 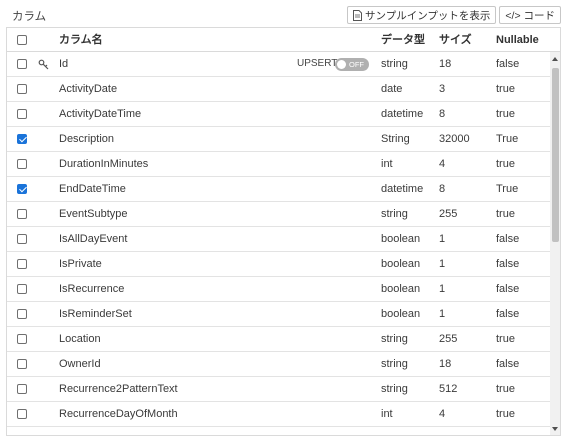 I want to click on upsert-toggle: OFF, so click(x=352, y=64).